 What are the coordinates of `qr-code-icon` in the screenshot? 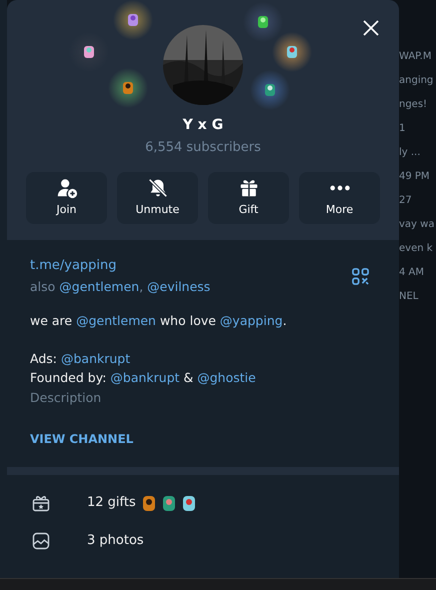 It's located at (360, 276).